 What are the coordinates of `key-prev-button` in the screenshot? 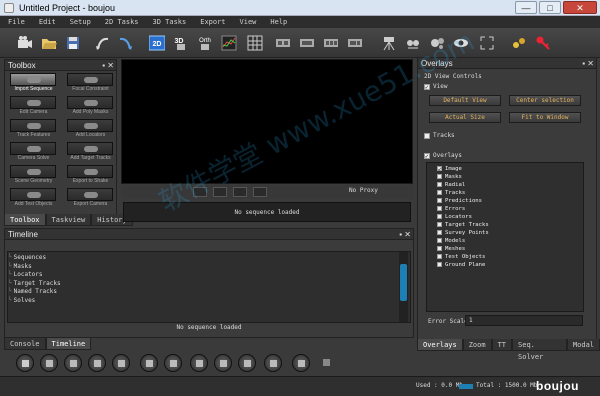 It's located at (199, 363).